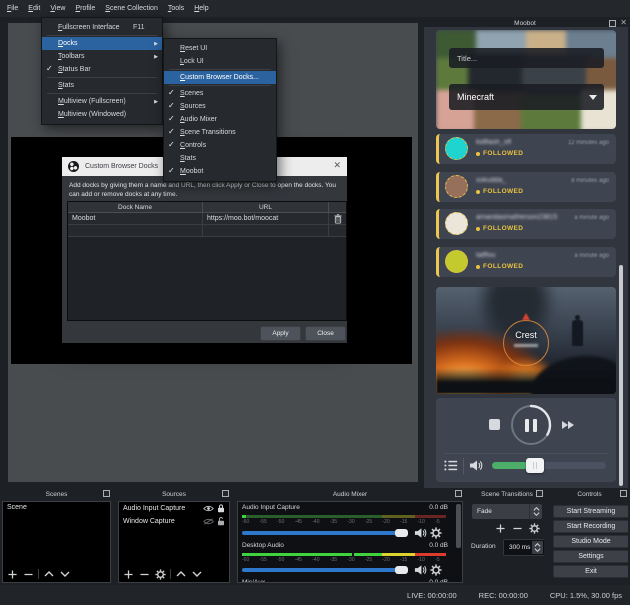 Image resolution: width=630 pixels, height=605 pixels. I want to click on scene-transitions-panel: Fade Duration 300 ms, so click(507, 542).